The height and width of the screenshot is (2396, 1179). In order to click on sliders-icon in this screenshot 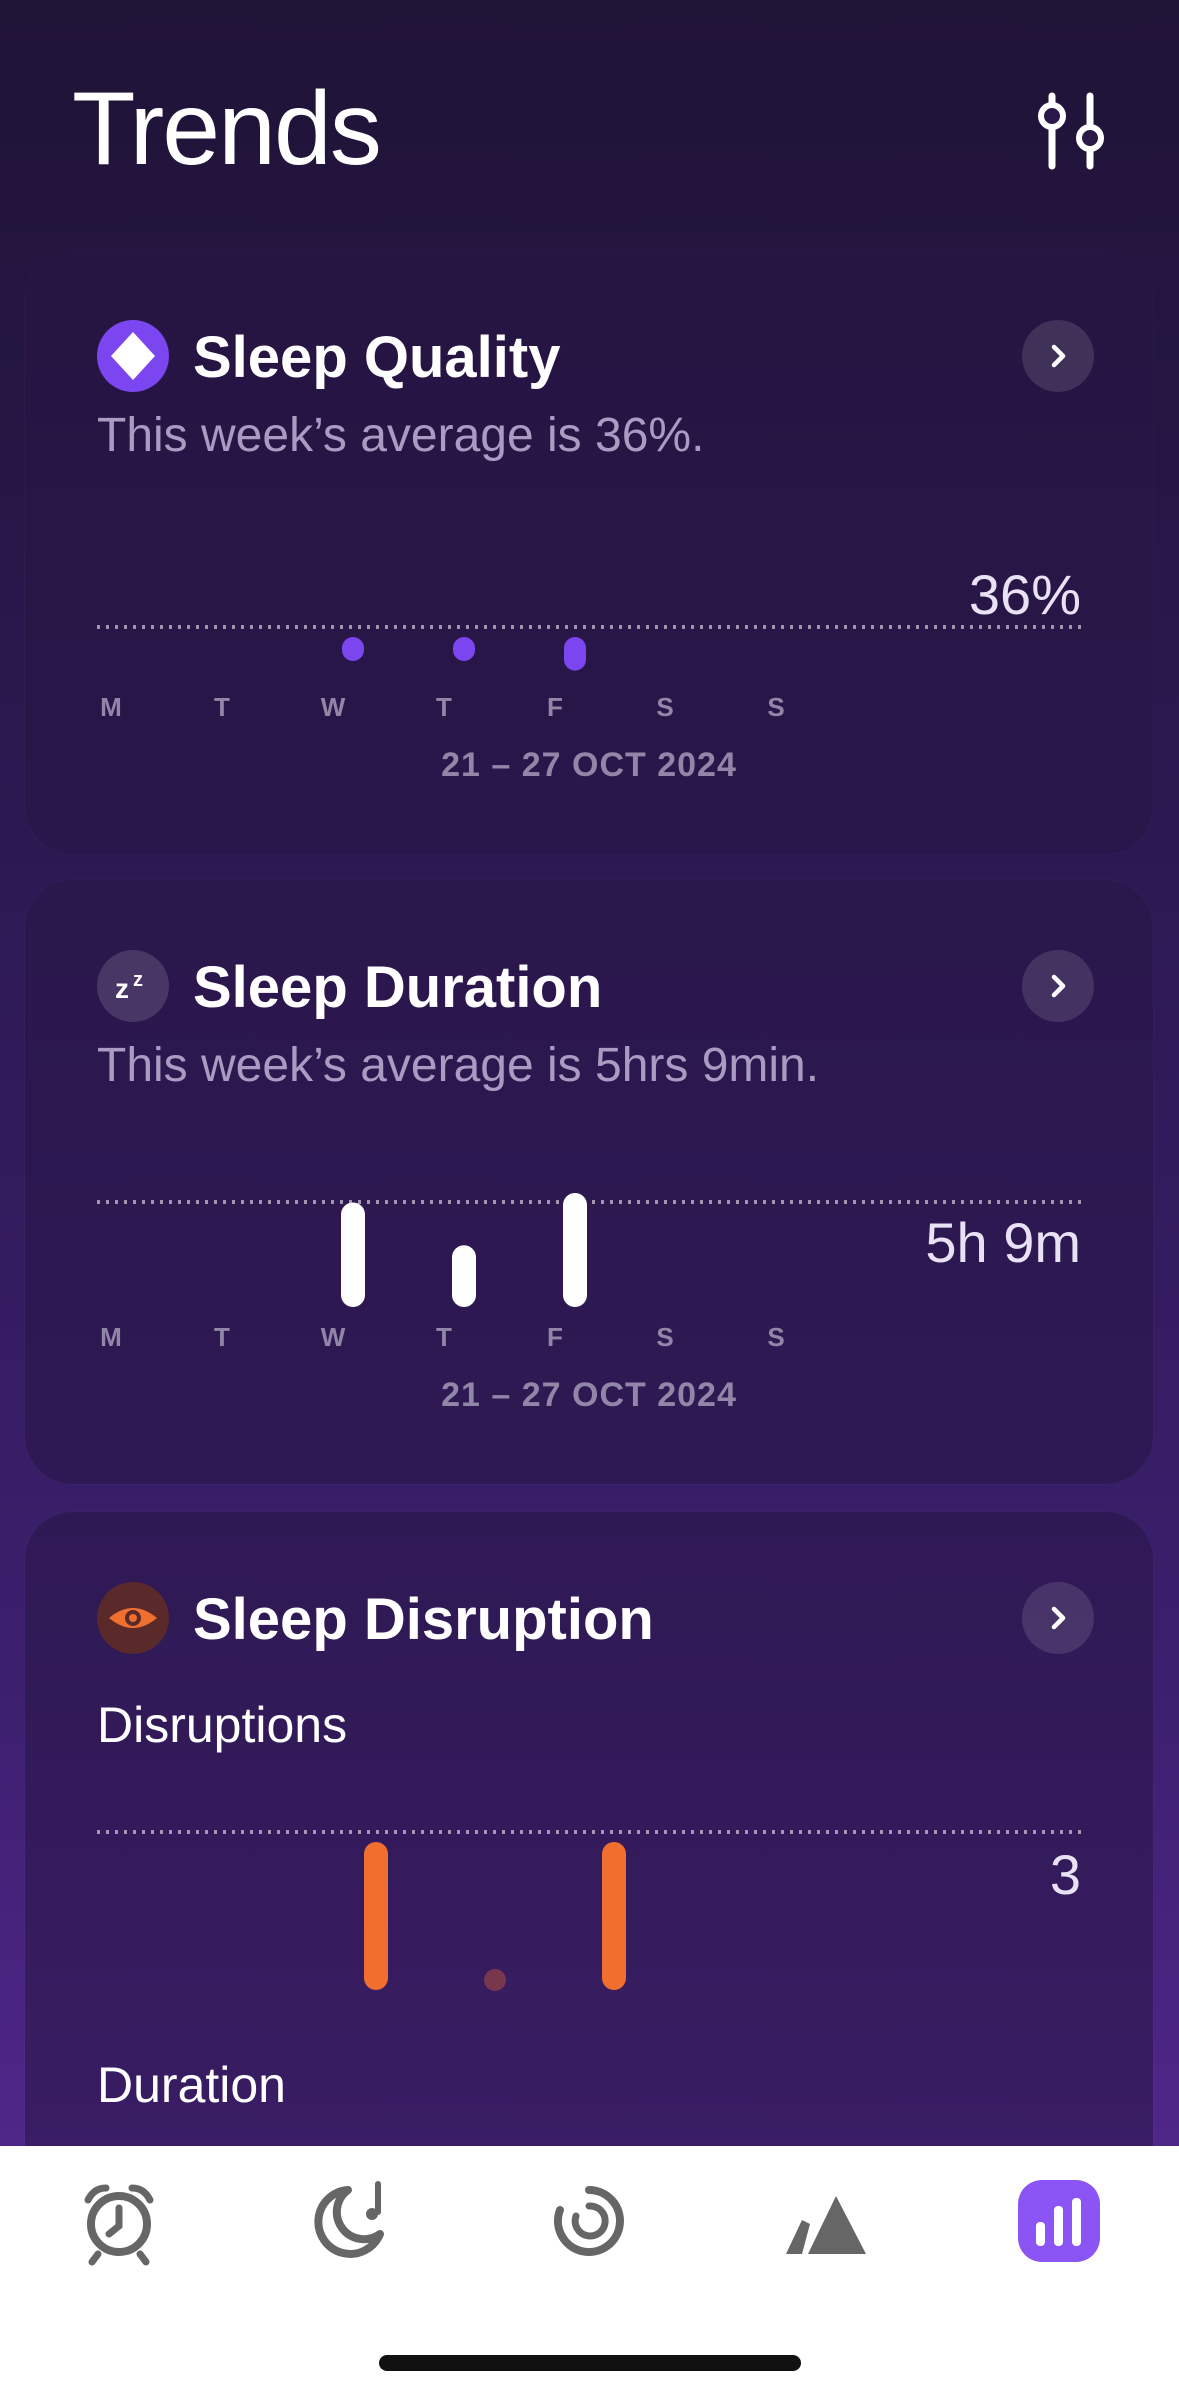, I will do `click(1071, 131)`.